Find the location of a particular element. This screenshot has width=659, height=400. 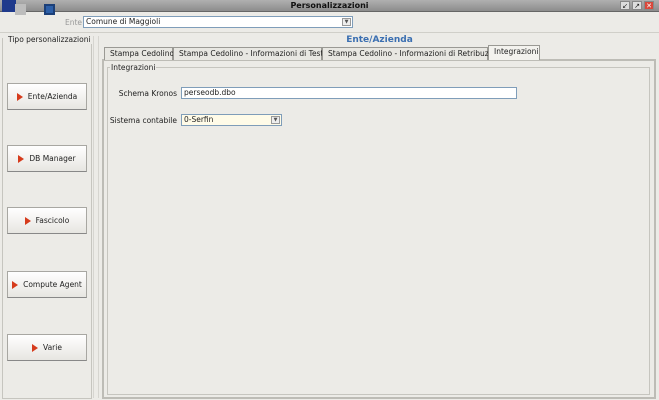

new-document-icon is located at coordinates (20, 9).